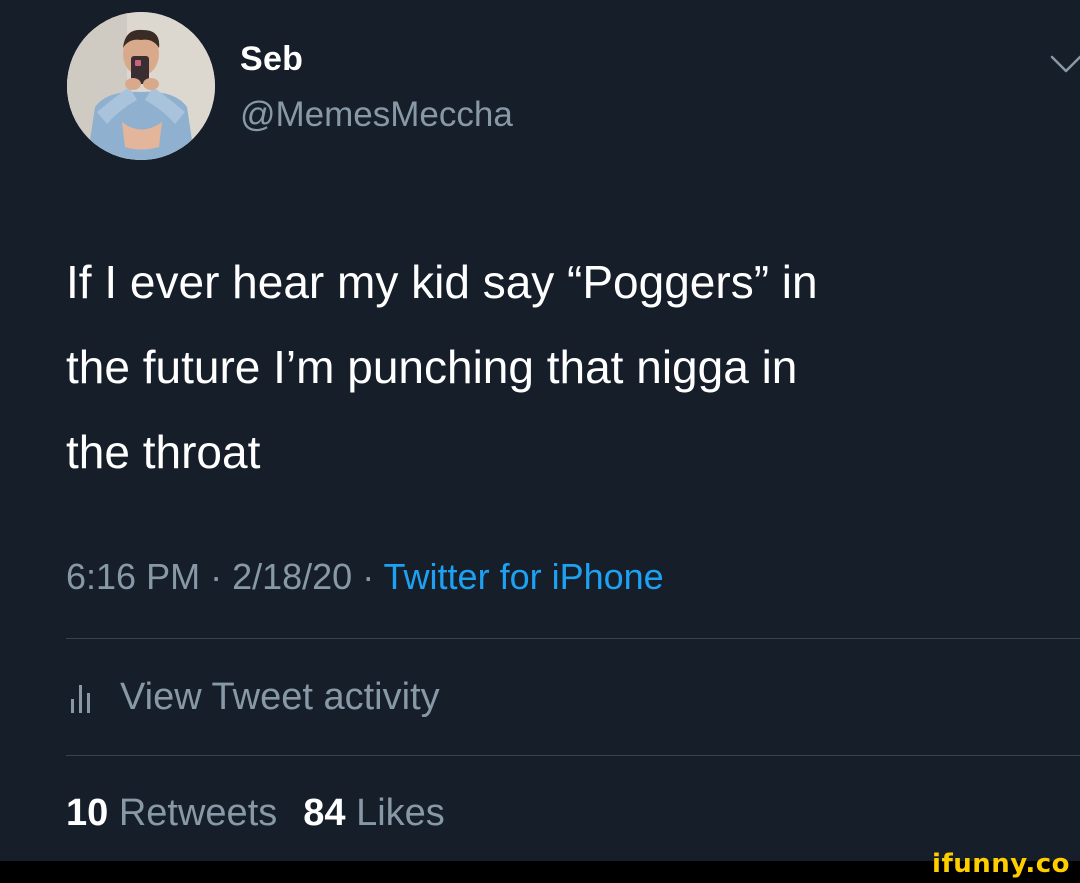 The width and height of the screenshot is (1080, 883). I want to click on likes-count: 84, so click(324, 813).